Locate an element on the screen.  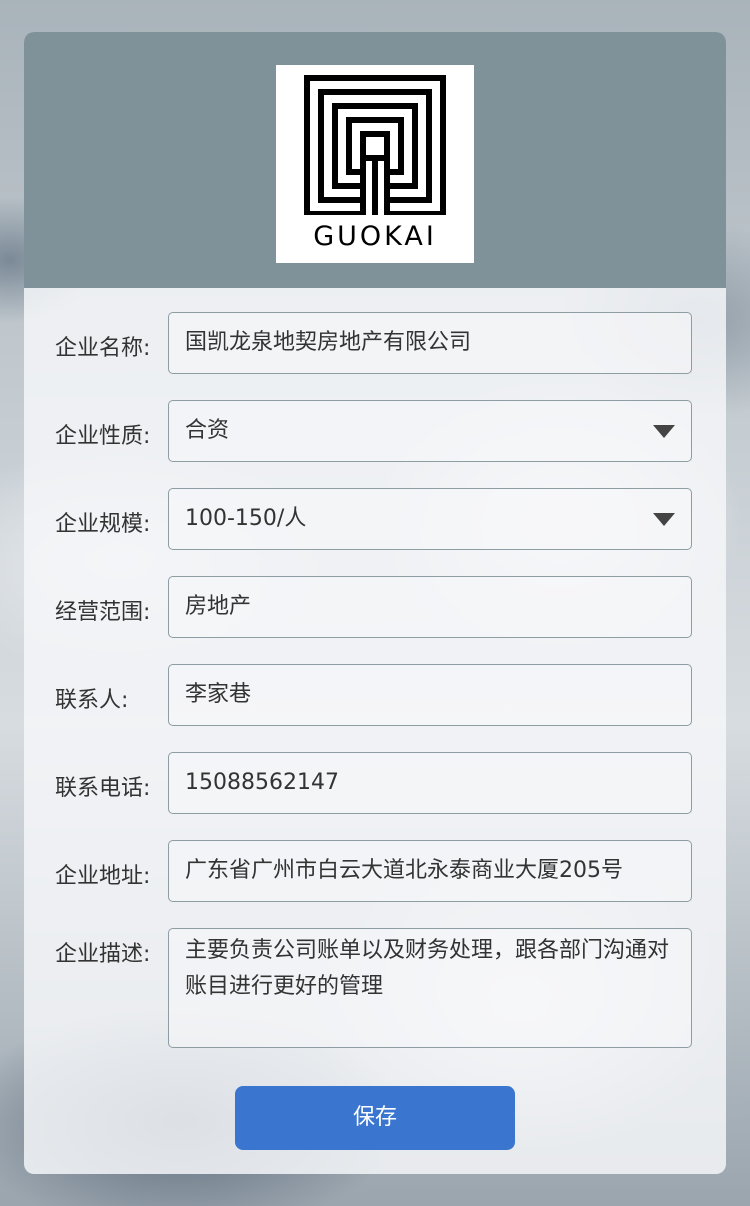
contact-phone-label: 联系电话: is located at coordinates (103, 788).